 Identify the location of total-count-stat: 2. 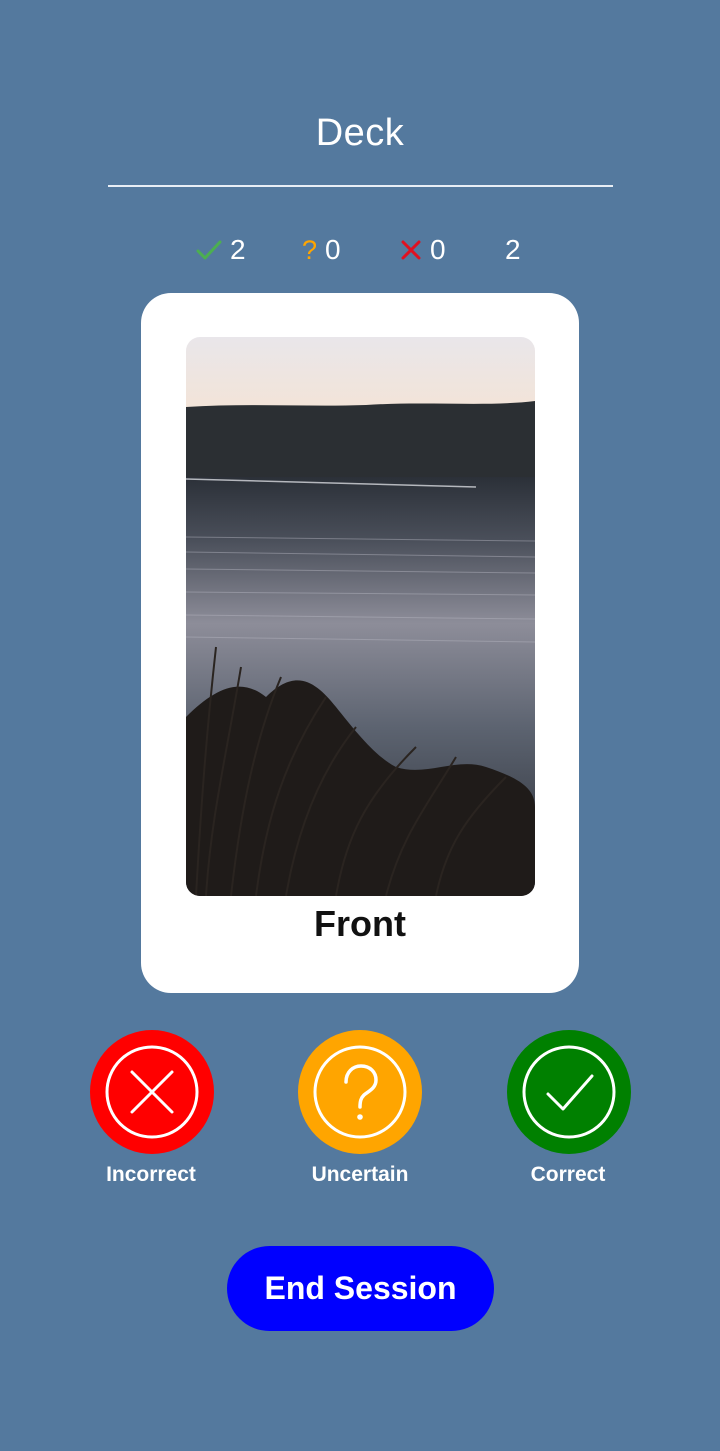
(513, 250).